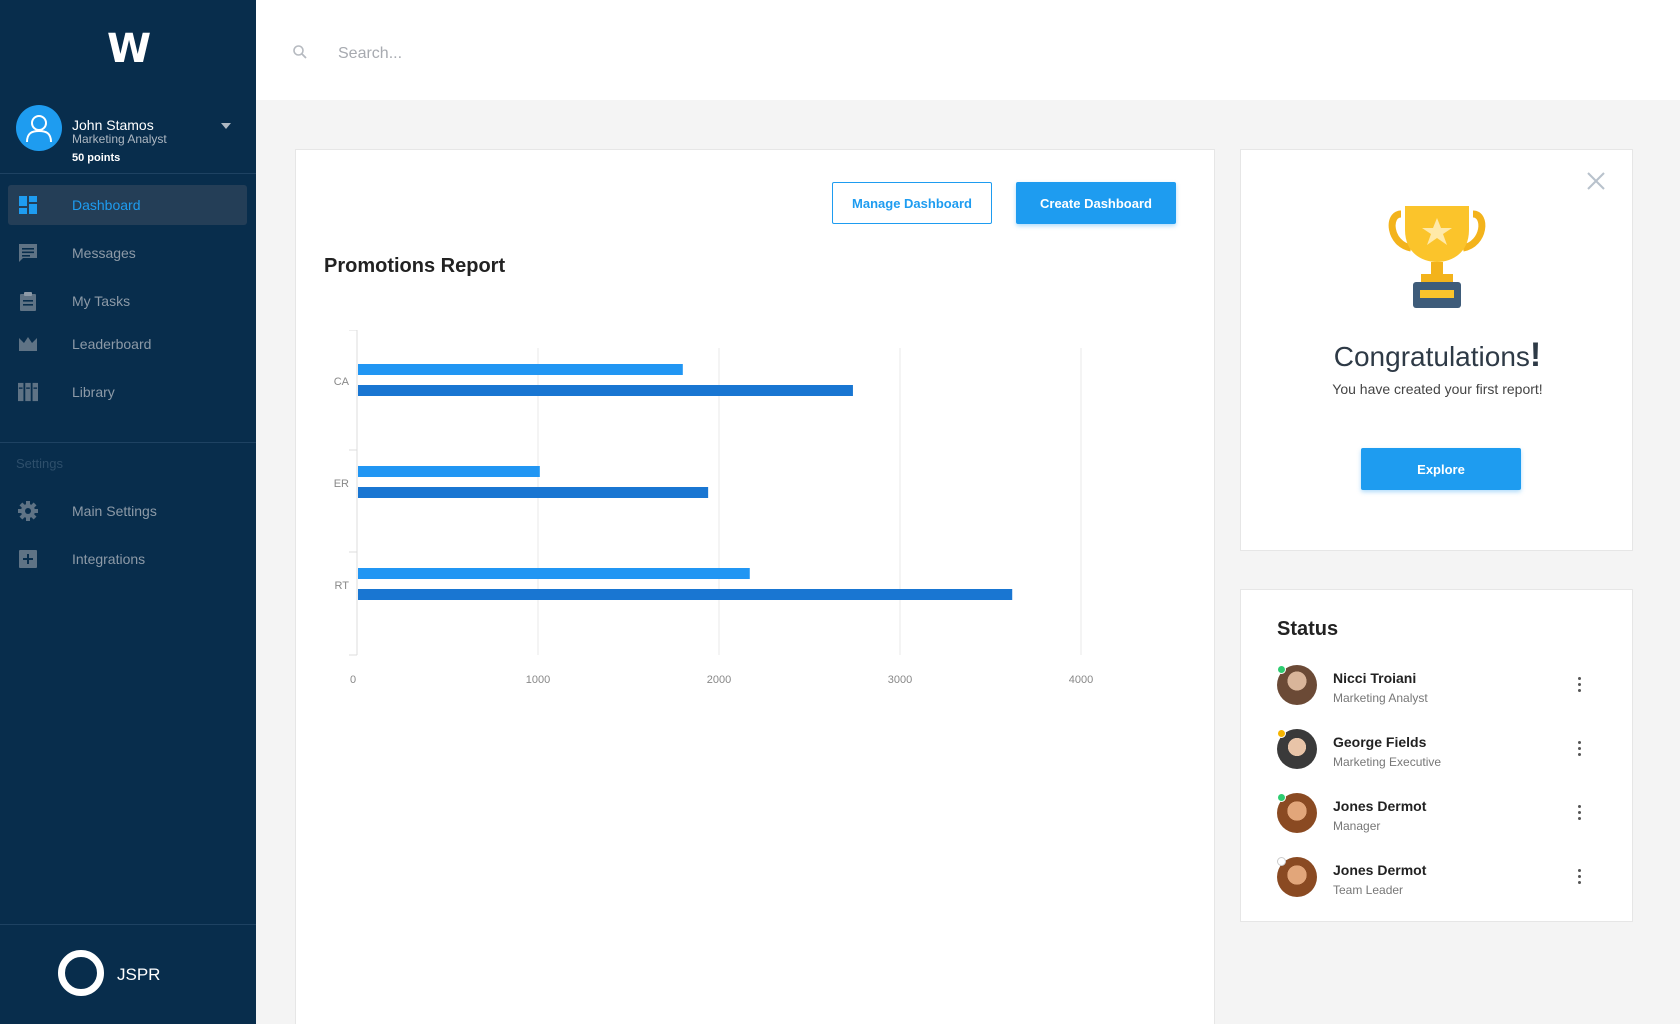 The width and height of the screenshot is (1680, 1024). What do you see at coordinates (28, 559) in the screenshot?
I see `plus-box-icon` at bounding box center [28, 559].